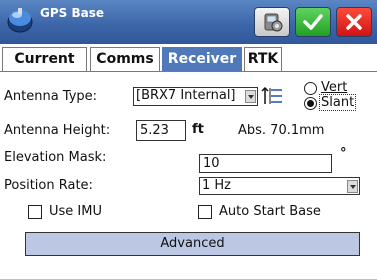 The image size is (377, 280). I want to click on gps-base-icon, so click(20, 20).